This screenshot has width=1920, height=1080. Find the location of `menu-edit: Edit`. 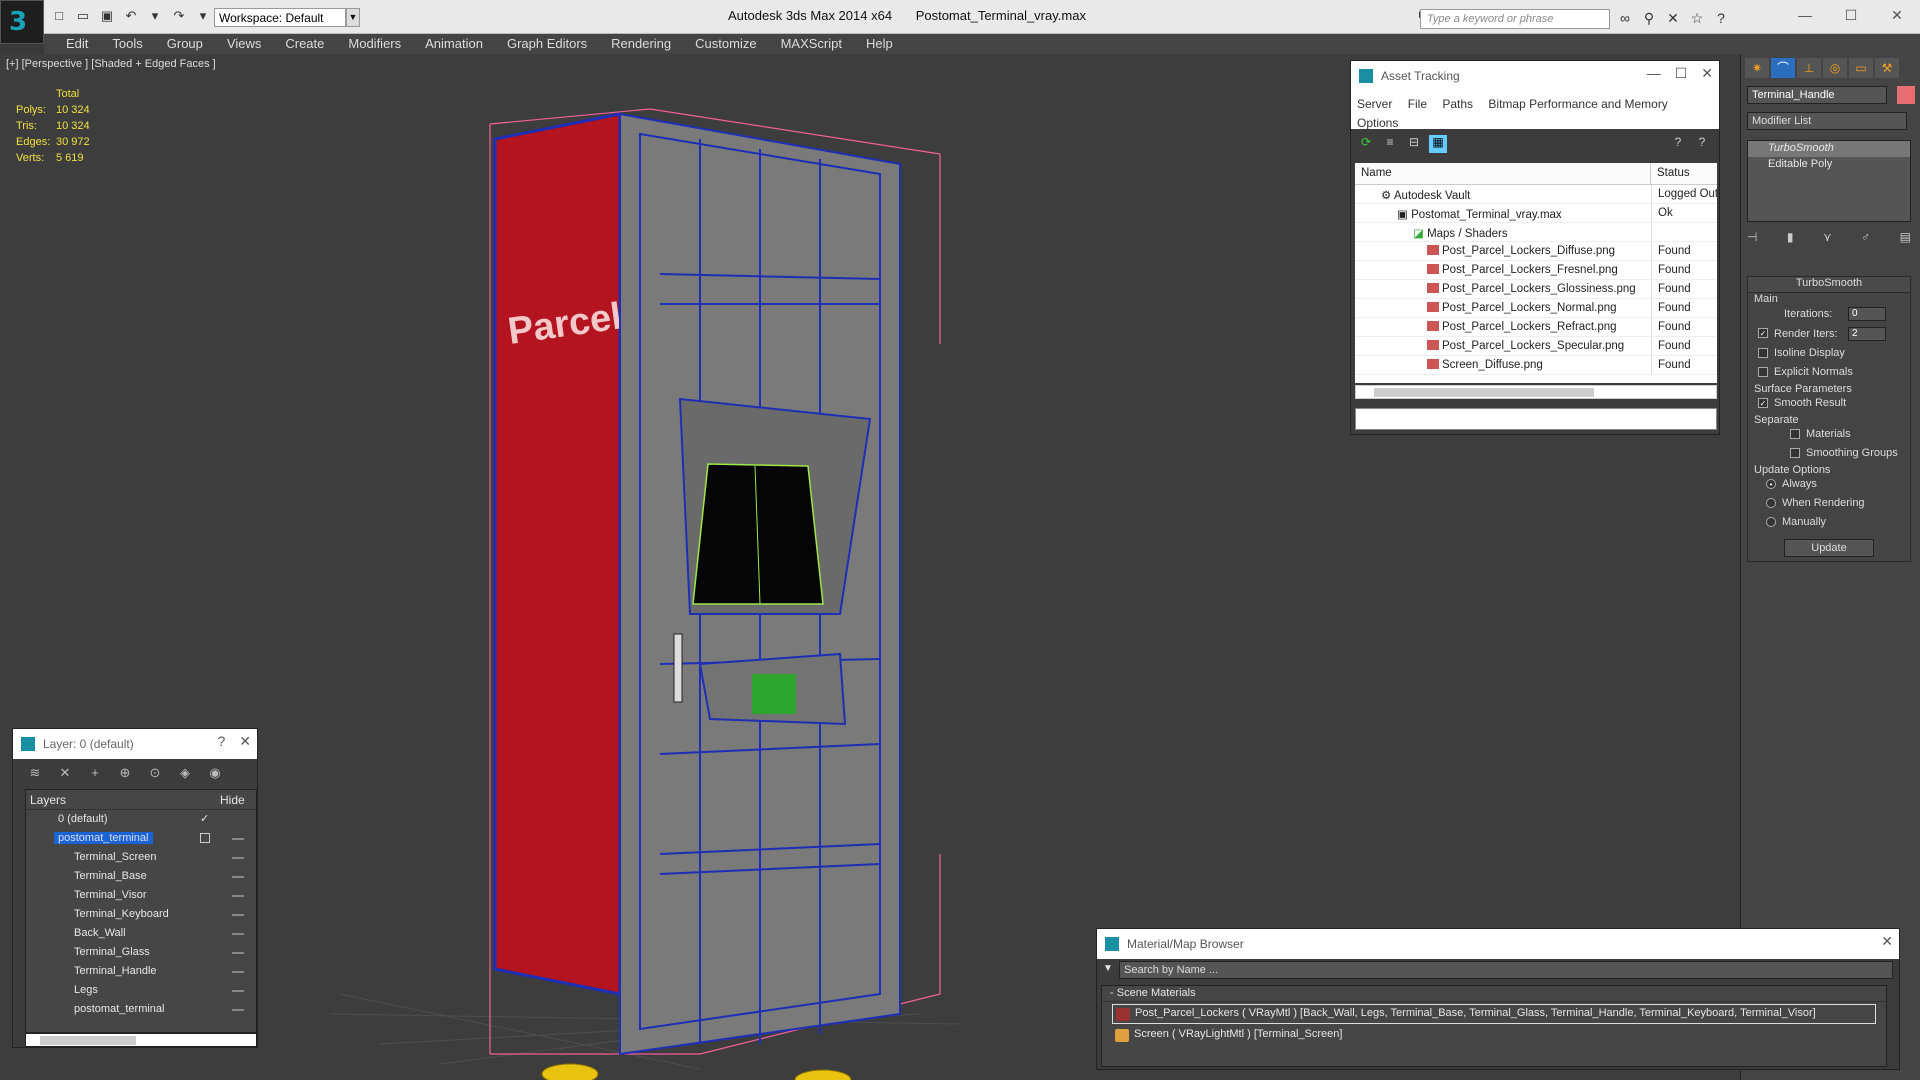

menu-edit: Edit is located at coordinates (77, 44).